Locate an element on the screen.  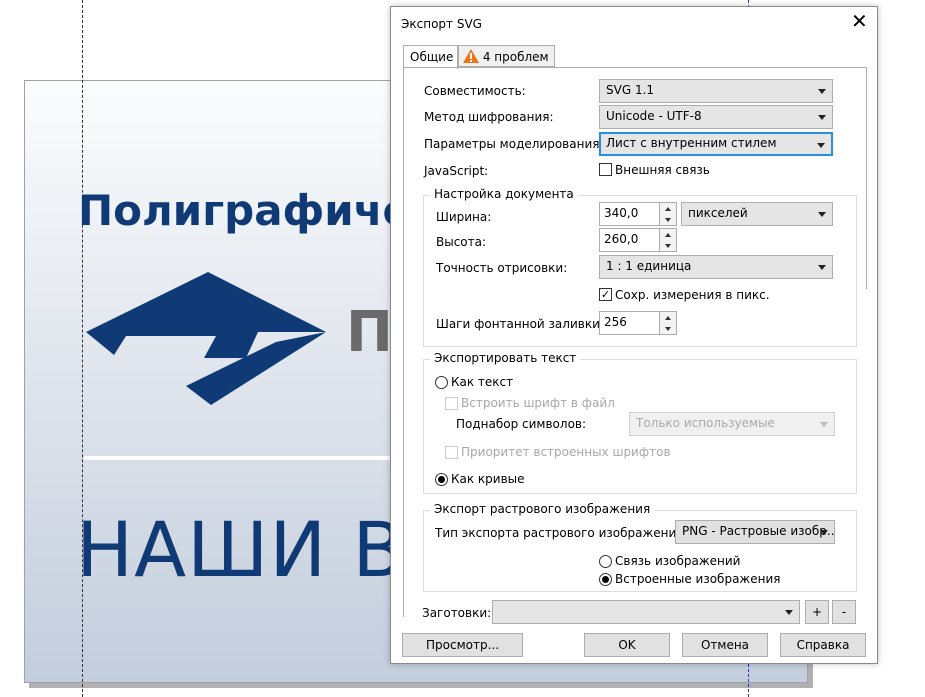
keep-px-label: Сохр. измерения в пикс. is located at coordinates (692, 295).